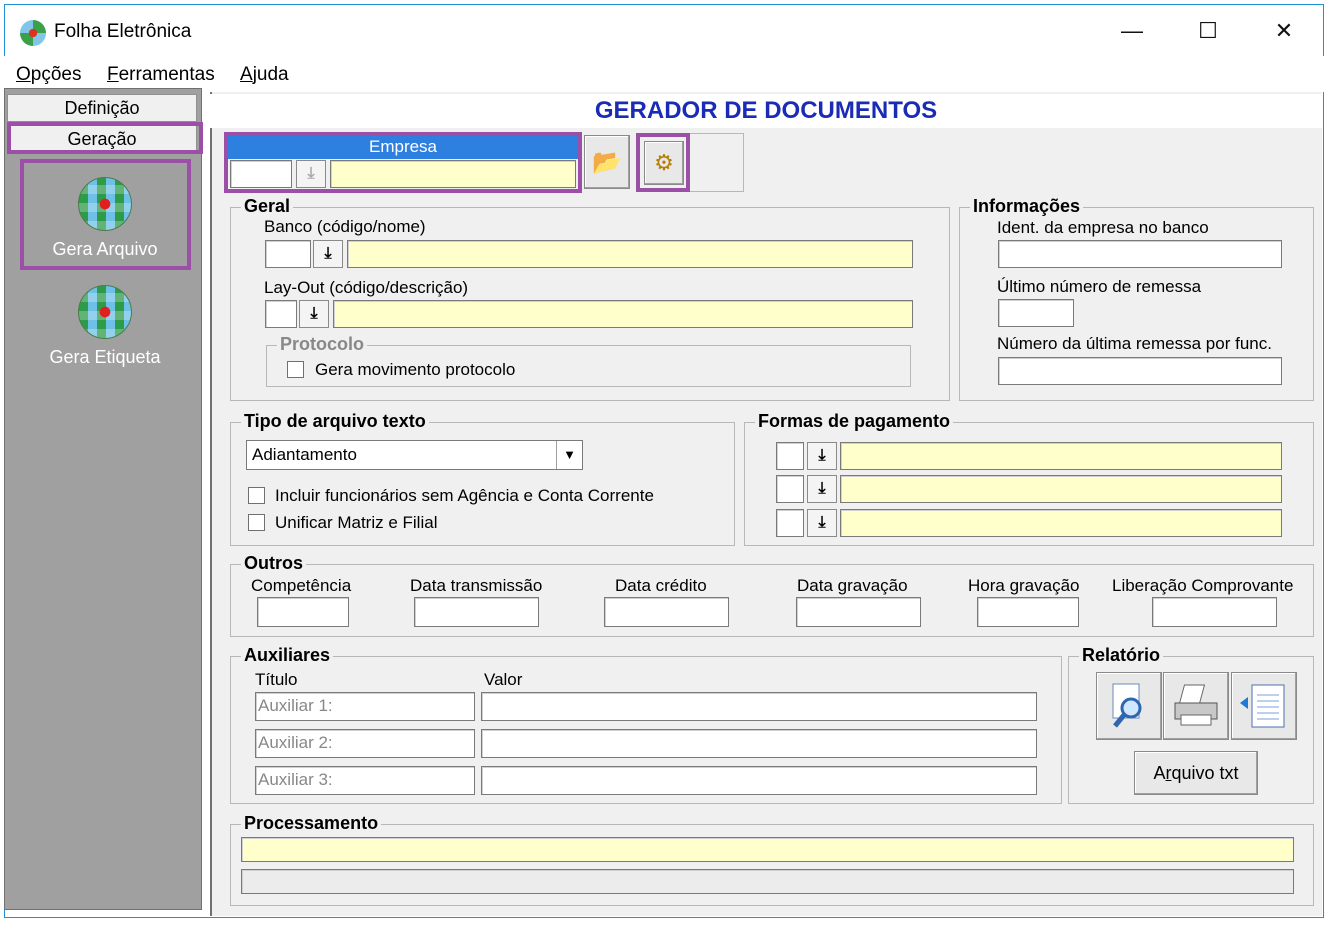 Image resolution: width=1328 pixels, height=925 pixels. What do you see at coordinates (414, 455) in the screenshot?
I see `tipo-arquivo-select: Adiantamento ▼` at bounding box center [414, 455].